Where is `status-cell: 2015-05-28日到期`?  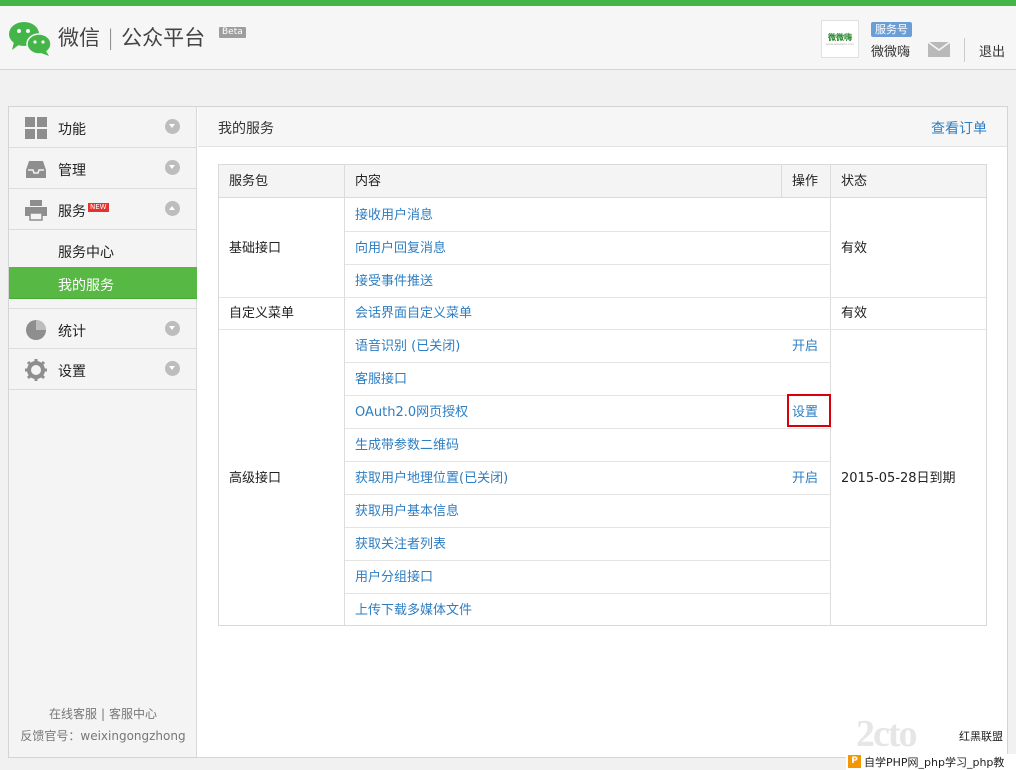
status-cell: 2015-05-28日到期 is located at coordinates (898, 478).